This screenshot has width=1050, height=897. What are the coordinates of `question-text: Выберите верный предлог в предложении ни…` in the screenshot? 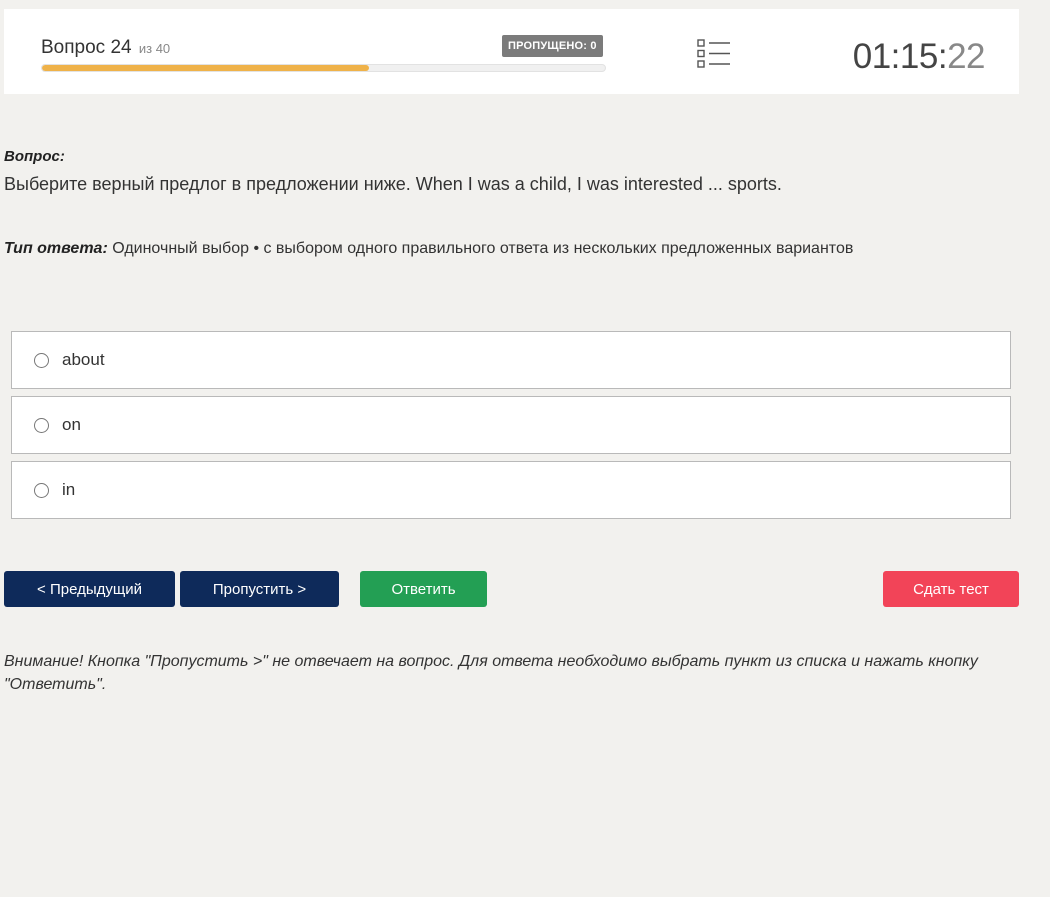 It's located at (393, 184).